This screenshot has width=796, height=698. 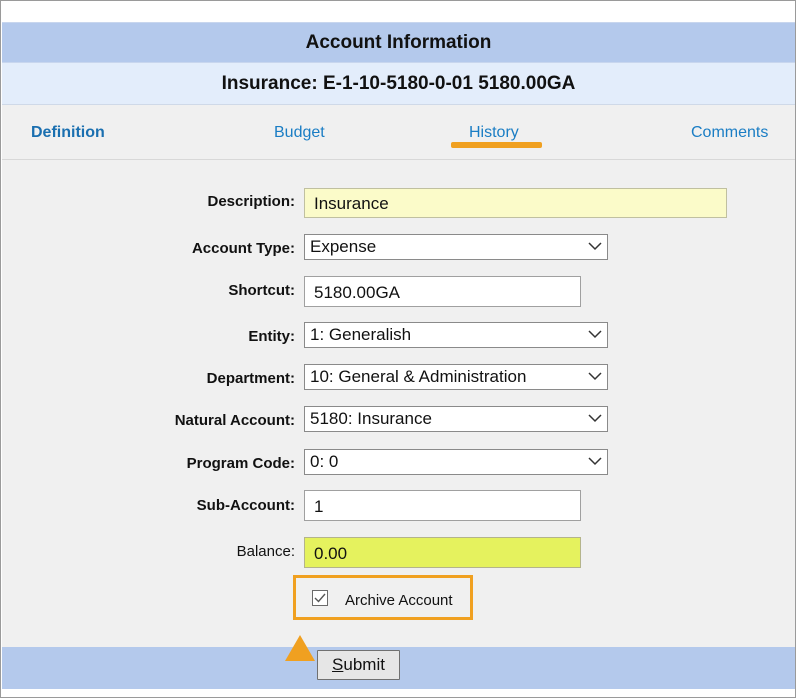 I want to click on tab-bar: Definition Budget History Comments, so click(x=398, y=132).